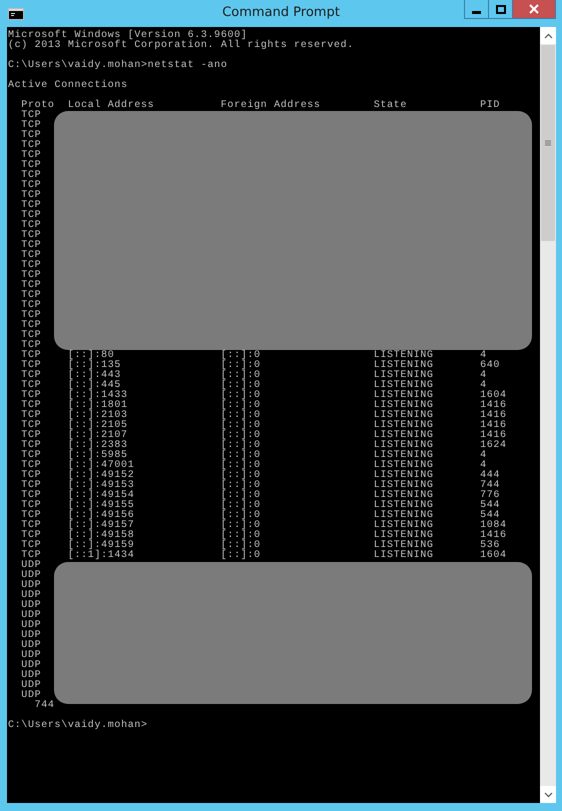 The image size is (562, 811). I want to click on scroll-thumb, so click(548, 143).